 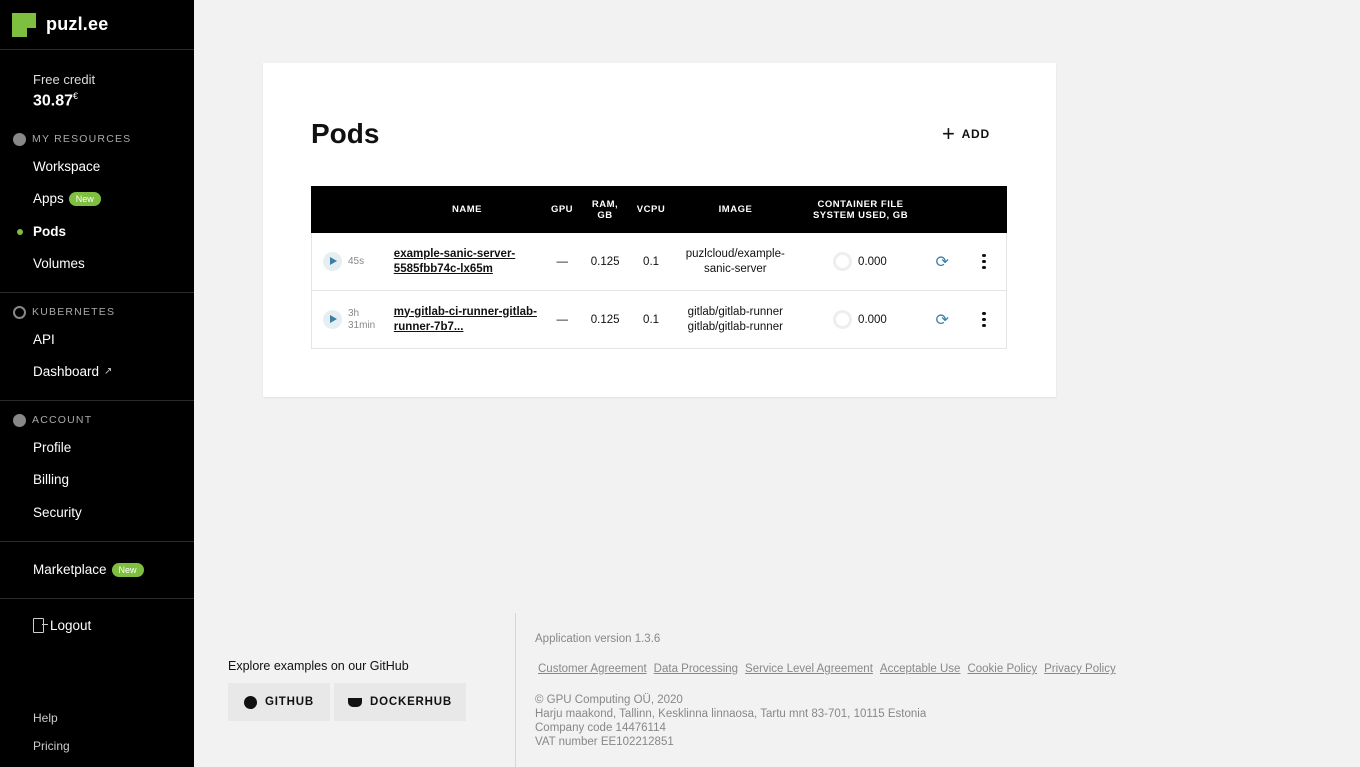 What do you see at coordinates (443, 268) in the screenshot?
I see `pod-name-line2: 5585fbb74c-lx65m` at bounding box center [443, 268].